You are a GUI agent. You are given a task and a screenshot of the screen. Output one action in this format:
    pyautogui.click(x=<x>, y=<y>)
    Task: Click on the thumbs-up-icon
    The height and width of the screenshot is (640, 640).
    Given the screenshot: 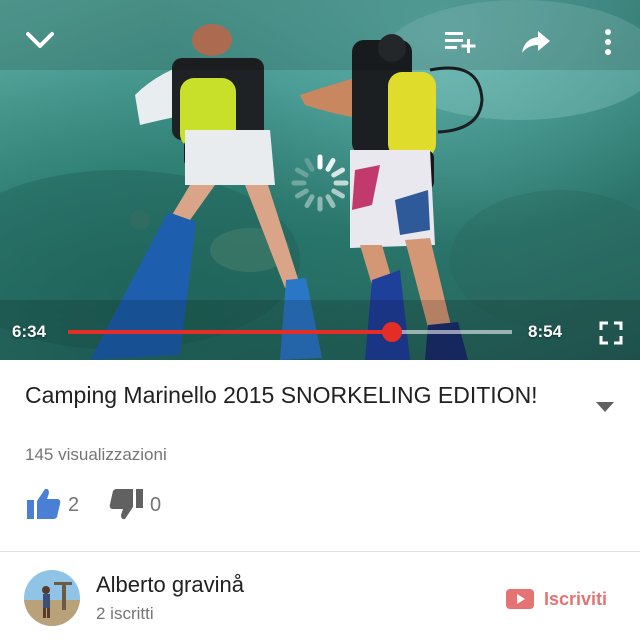 What is the action you would take?
    pyautogui.click(x=44, y=504)
    